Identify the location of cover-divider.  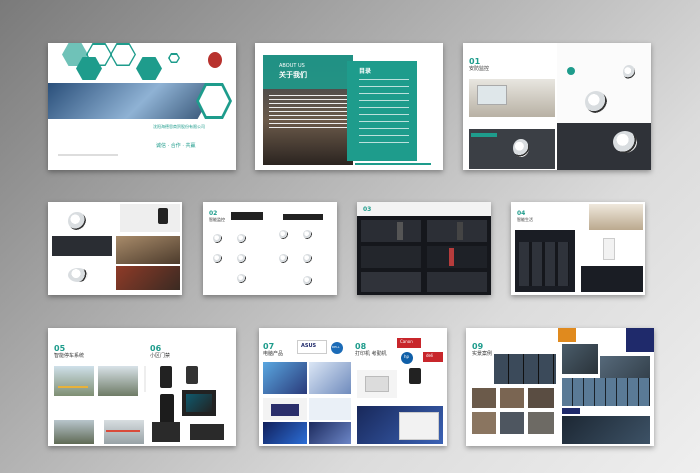
(88, 155).